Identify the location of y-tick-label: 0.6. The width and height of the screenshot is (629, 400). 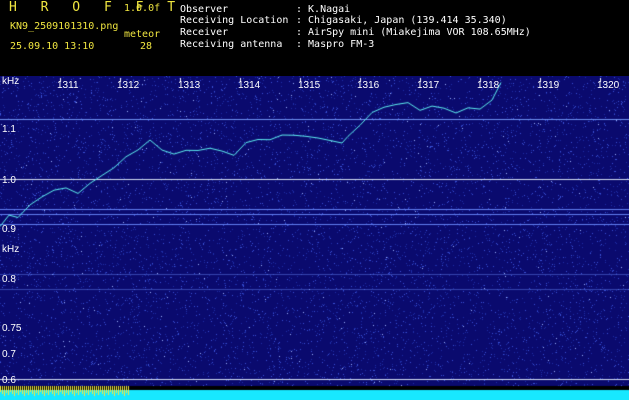
(9, 380).